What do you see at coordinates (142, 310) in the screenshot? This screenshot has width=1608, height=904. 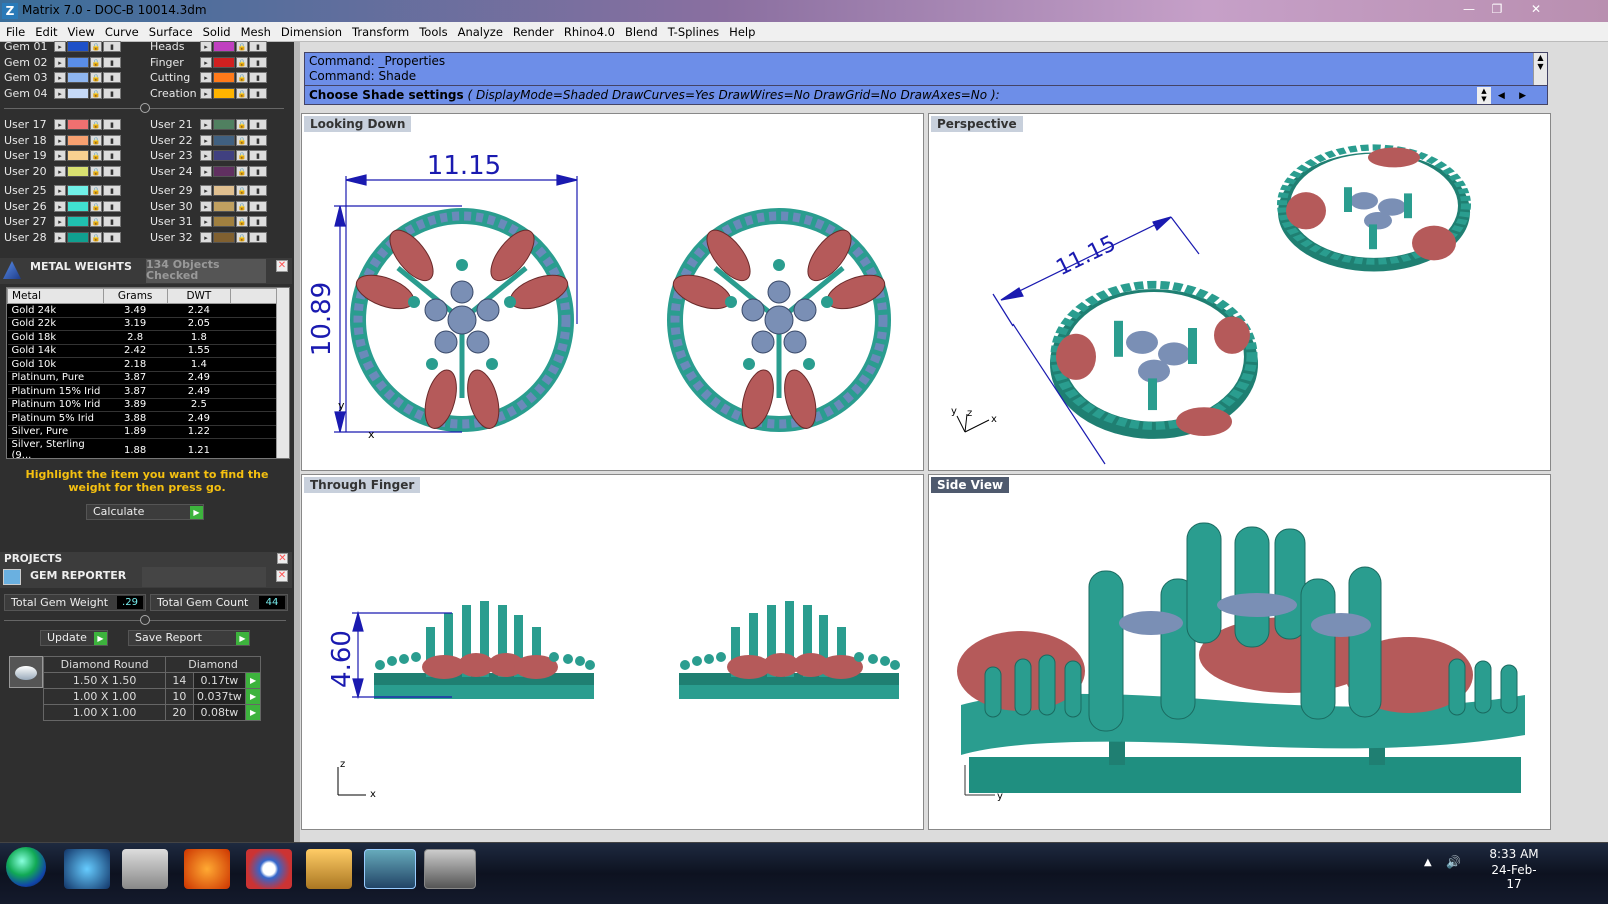 I see `table-row: Gold 24k 3.49 2.24` at bounding box center [142, 310].